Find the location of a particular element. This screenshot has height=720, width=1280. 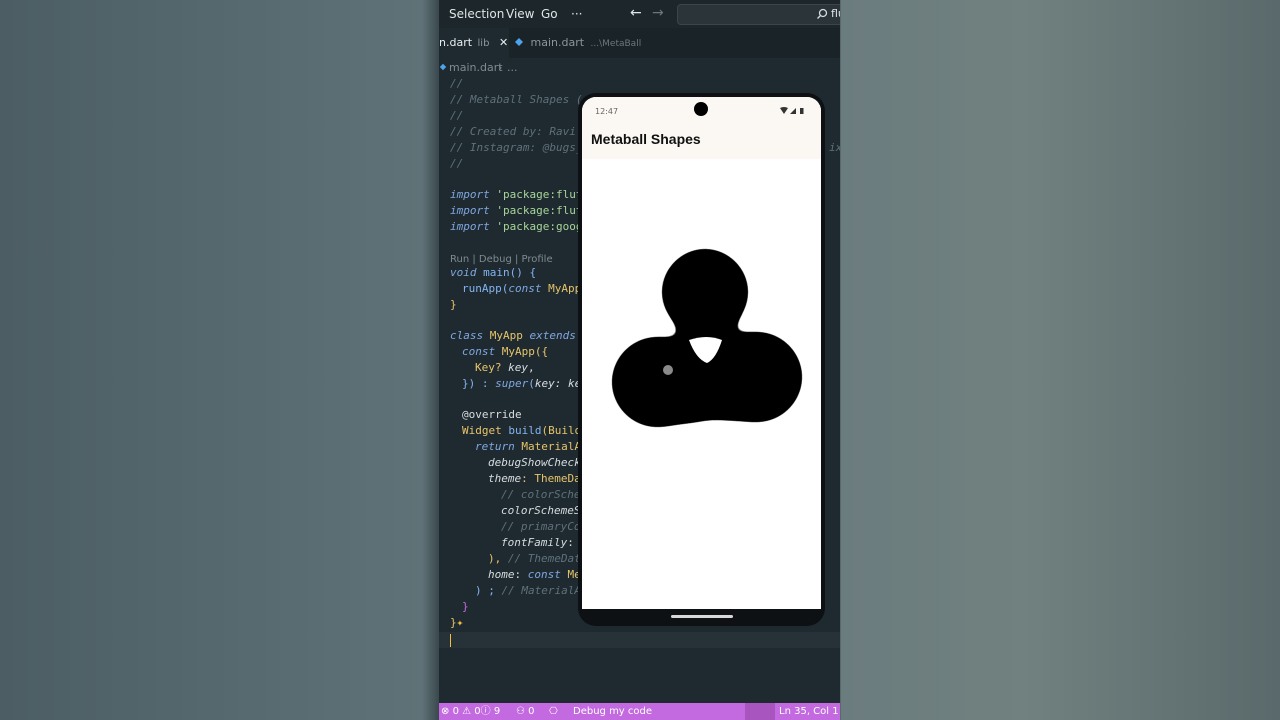

keyword: const is located at coordinates (544, 574).